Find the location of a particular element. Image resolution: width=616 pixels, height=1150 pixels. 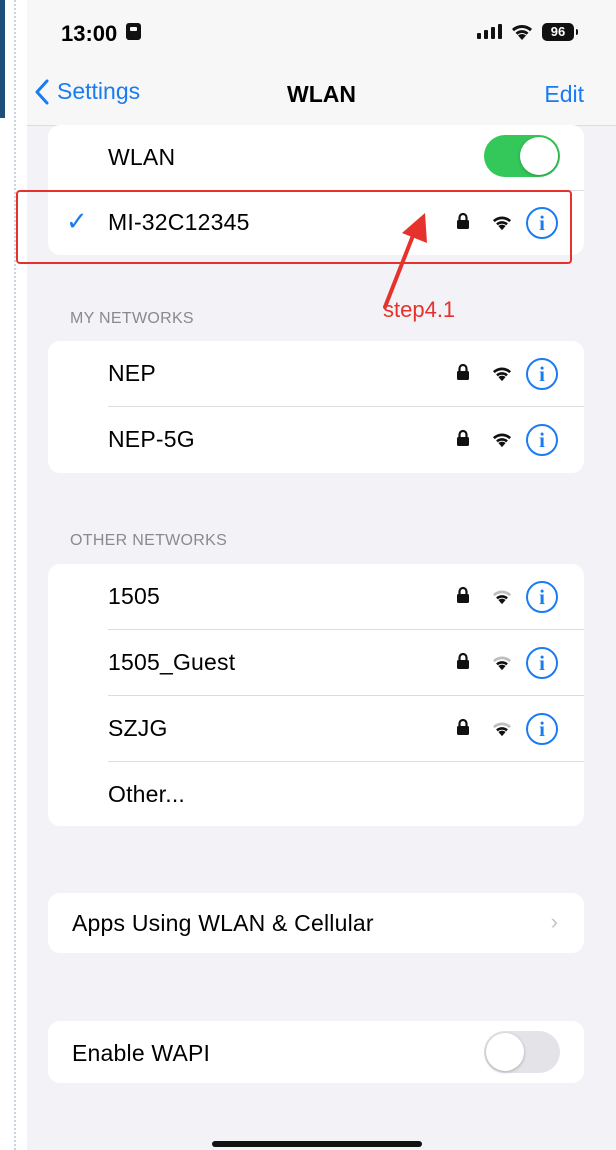

annotation-arrow-icon is located at coordinates (405, 261).